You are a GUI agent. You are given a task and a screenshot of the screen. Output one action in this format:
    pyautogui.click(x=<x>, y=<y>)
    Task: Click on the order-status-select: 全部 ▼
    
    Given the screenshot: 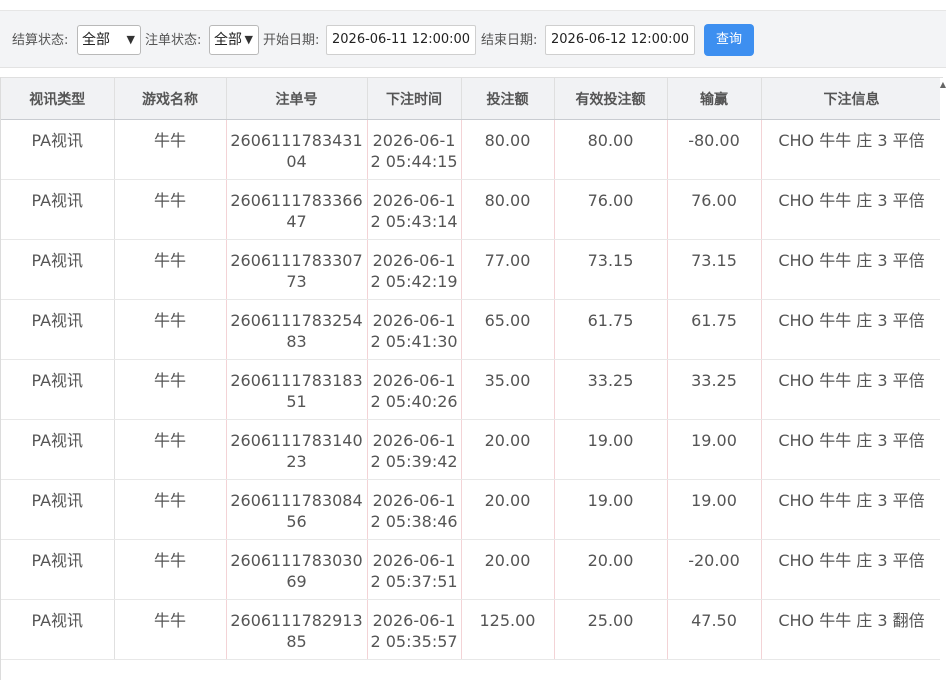 What is the action you would take?
    pyautogui.click(x=234, y=40)
    